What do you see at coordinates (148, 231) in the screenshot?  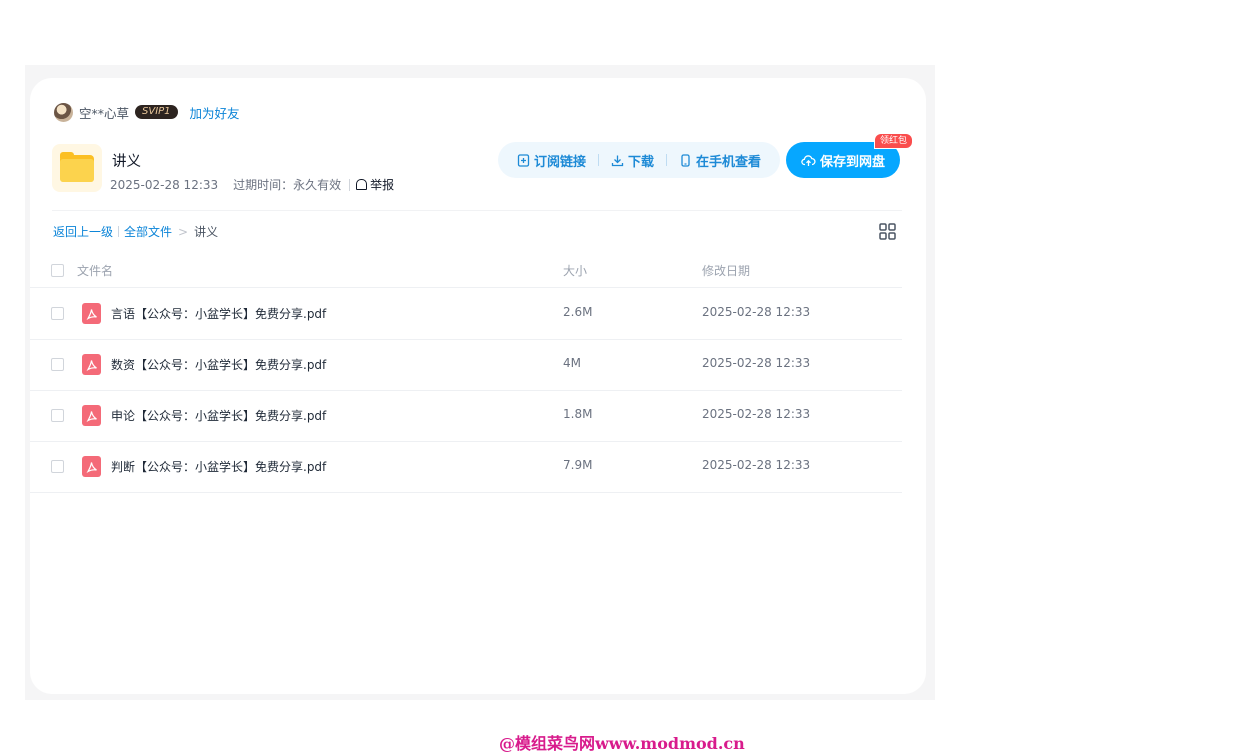 I see `breadcrumb-all-files: 全部文件` at bounding box center [148, 231].